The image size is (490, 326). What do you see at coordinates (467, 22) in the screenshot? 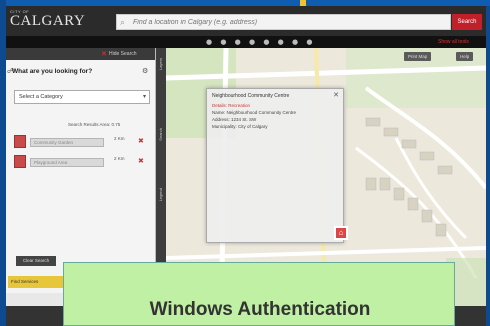
I see `search-button: Search` at bounding box center [467, 22].